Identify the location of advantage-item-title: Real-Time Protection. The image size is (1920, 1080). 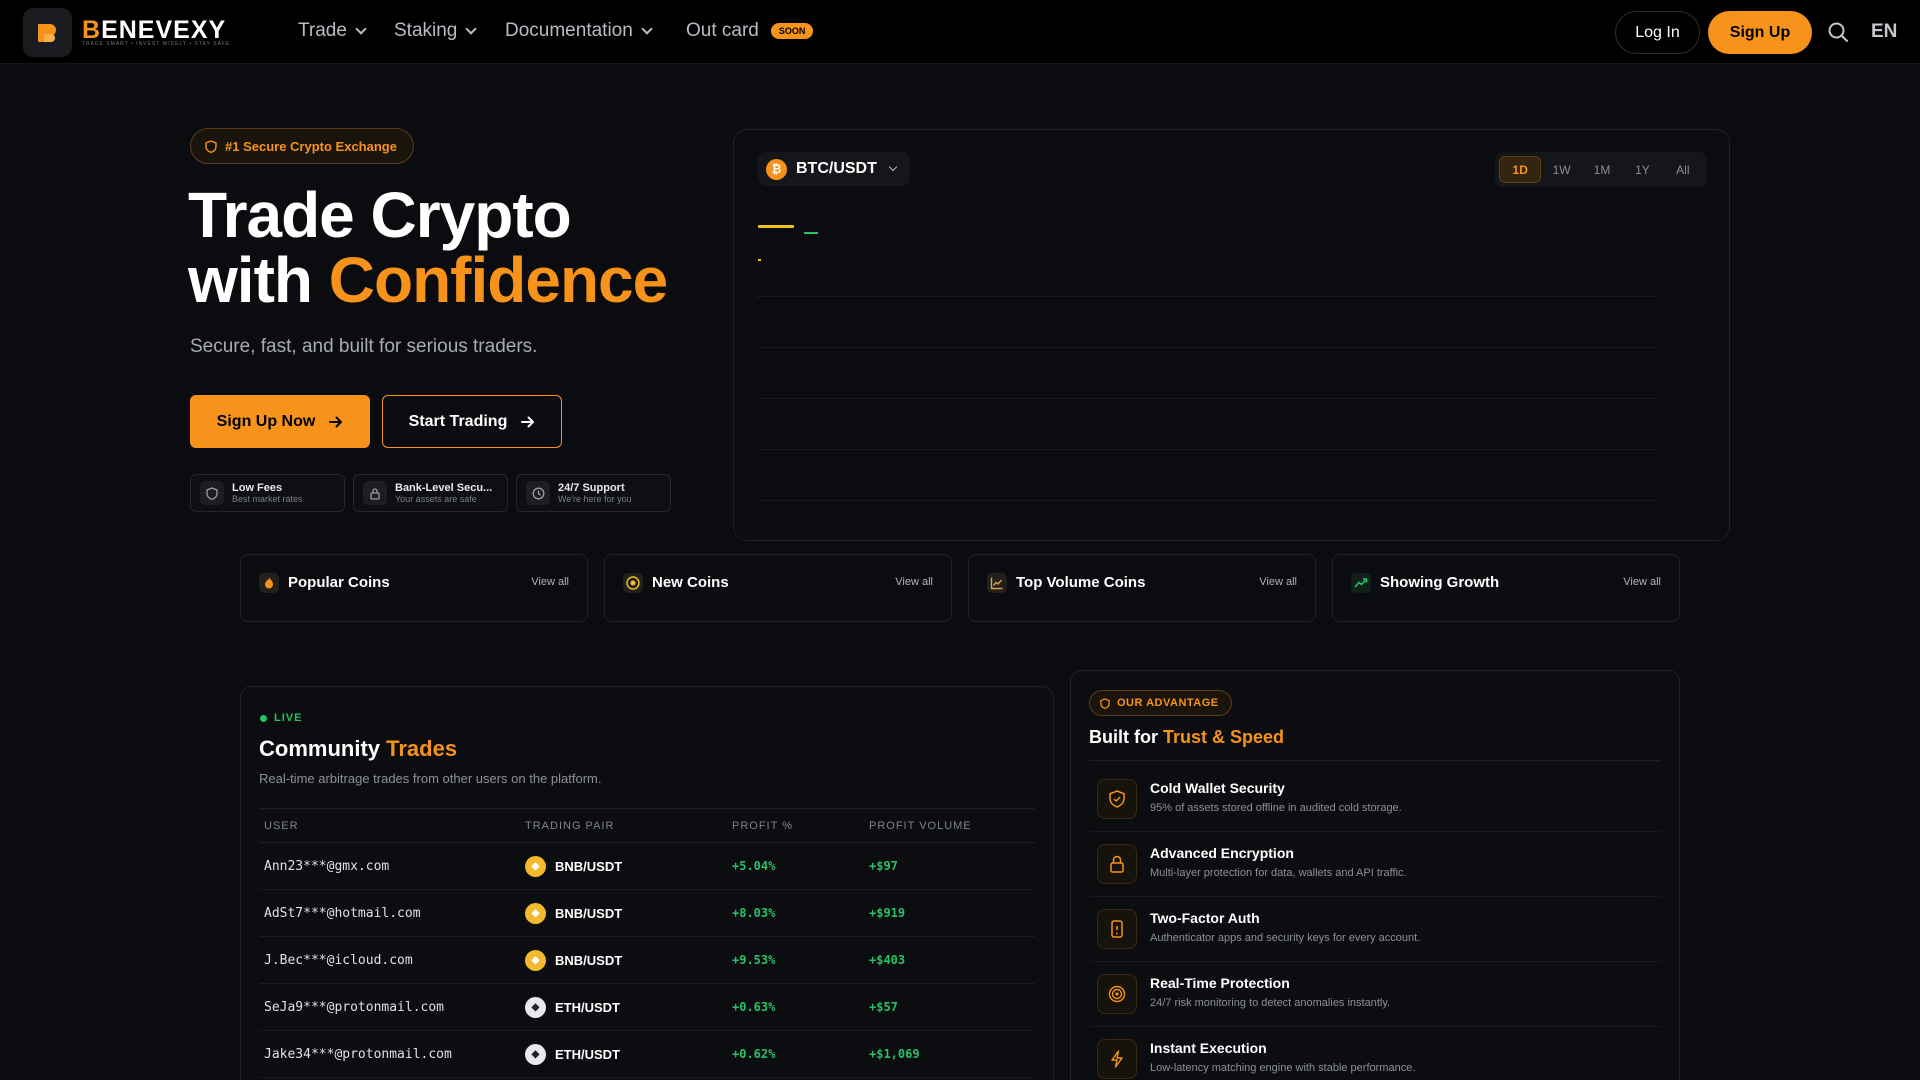
(1220, 983).